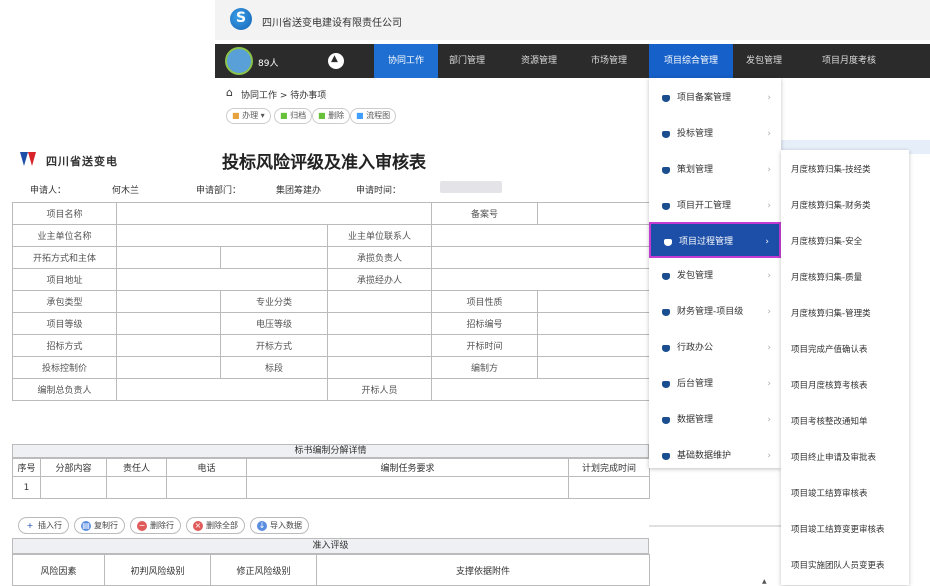  I want to click on nav-item-project-mgmt: 项目综合管理, so click(691, 61).